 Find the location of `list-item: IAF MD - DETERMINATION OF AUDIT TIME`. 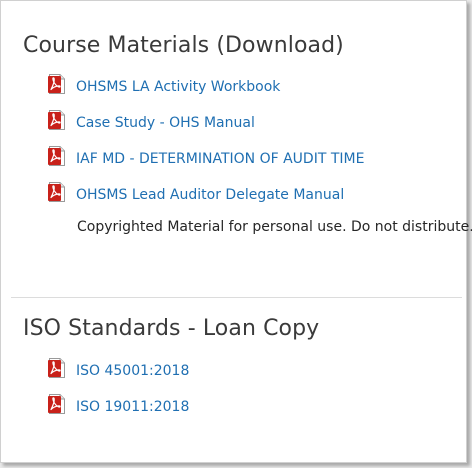

list-item: IAF MD - DETERMINATION OF AUDIT TIME is located at coordinates (233, 159).